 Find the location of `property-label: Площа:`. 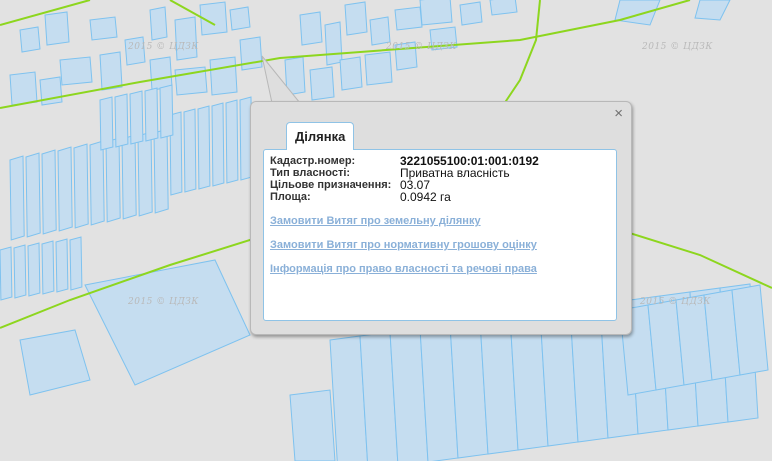

property-label: Площа: is located at coordinates (290, 197).